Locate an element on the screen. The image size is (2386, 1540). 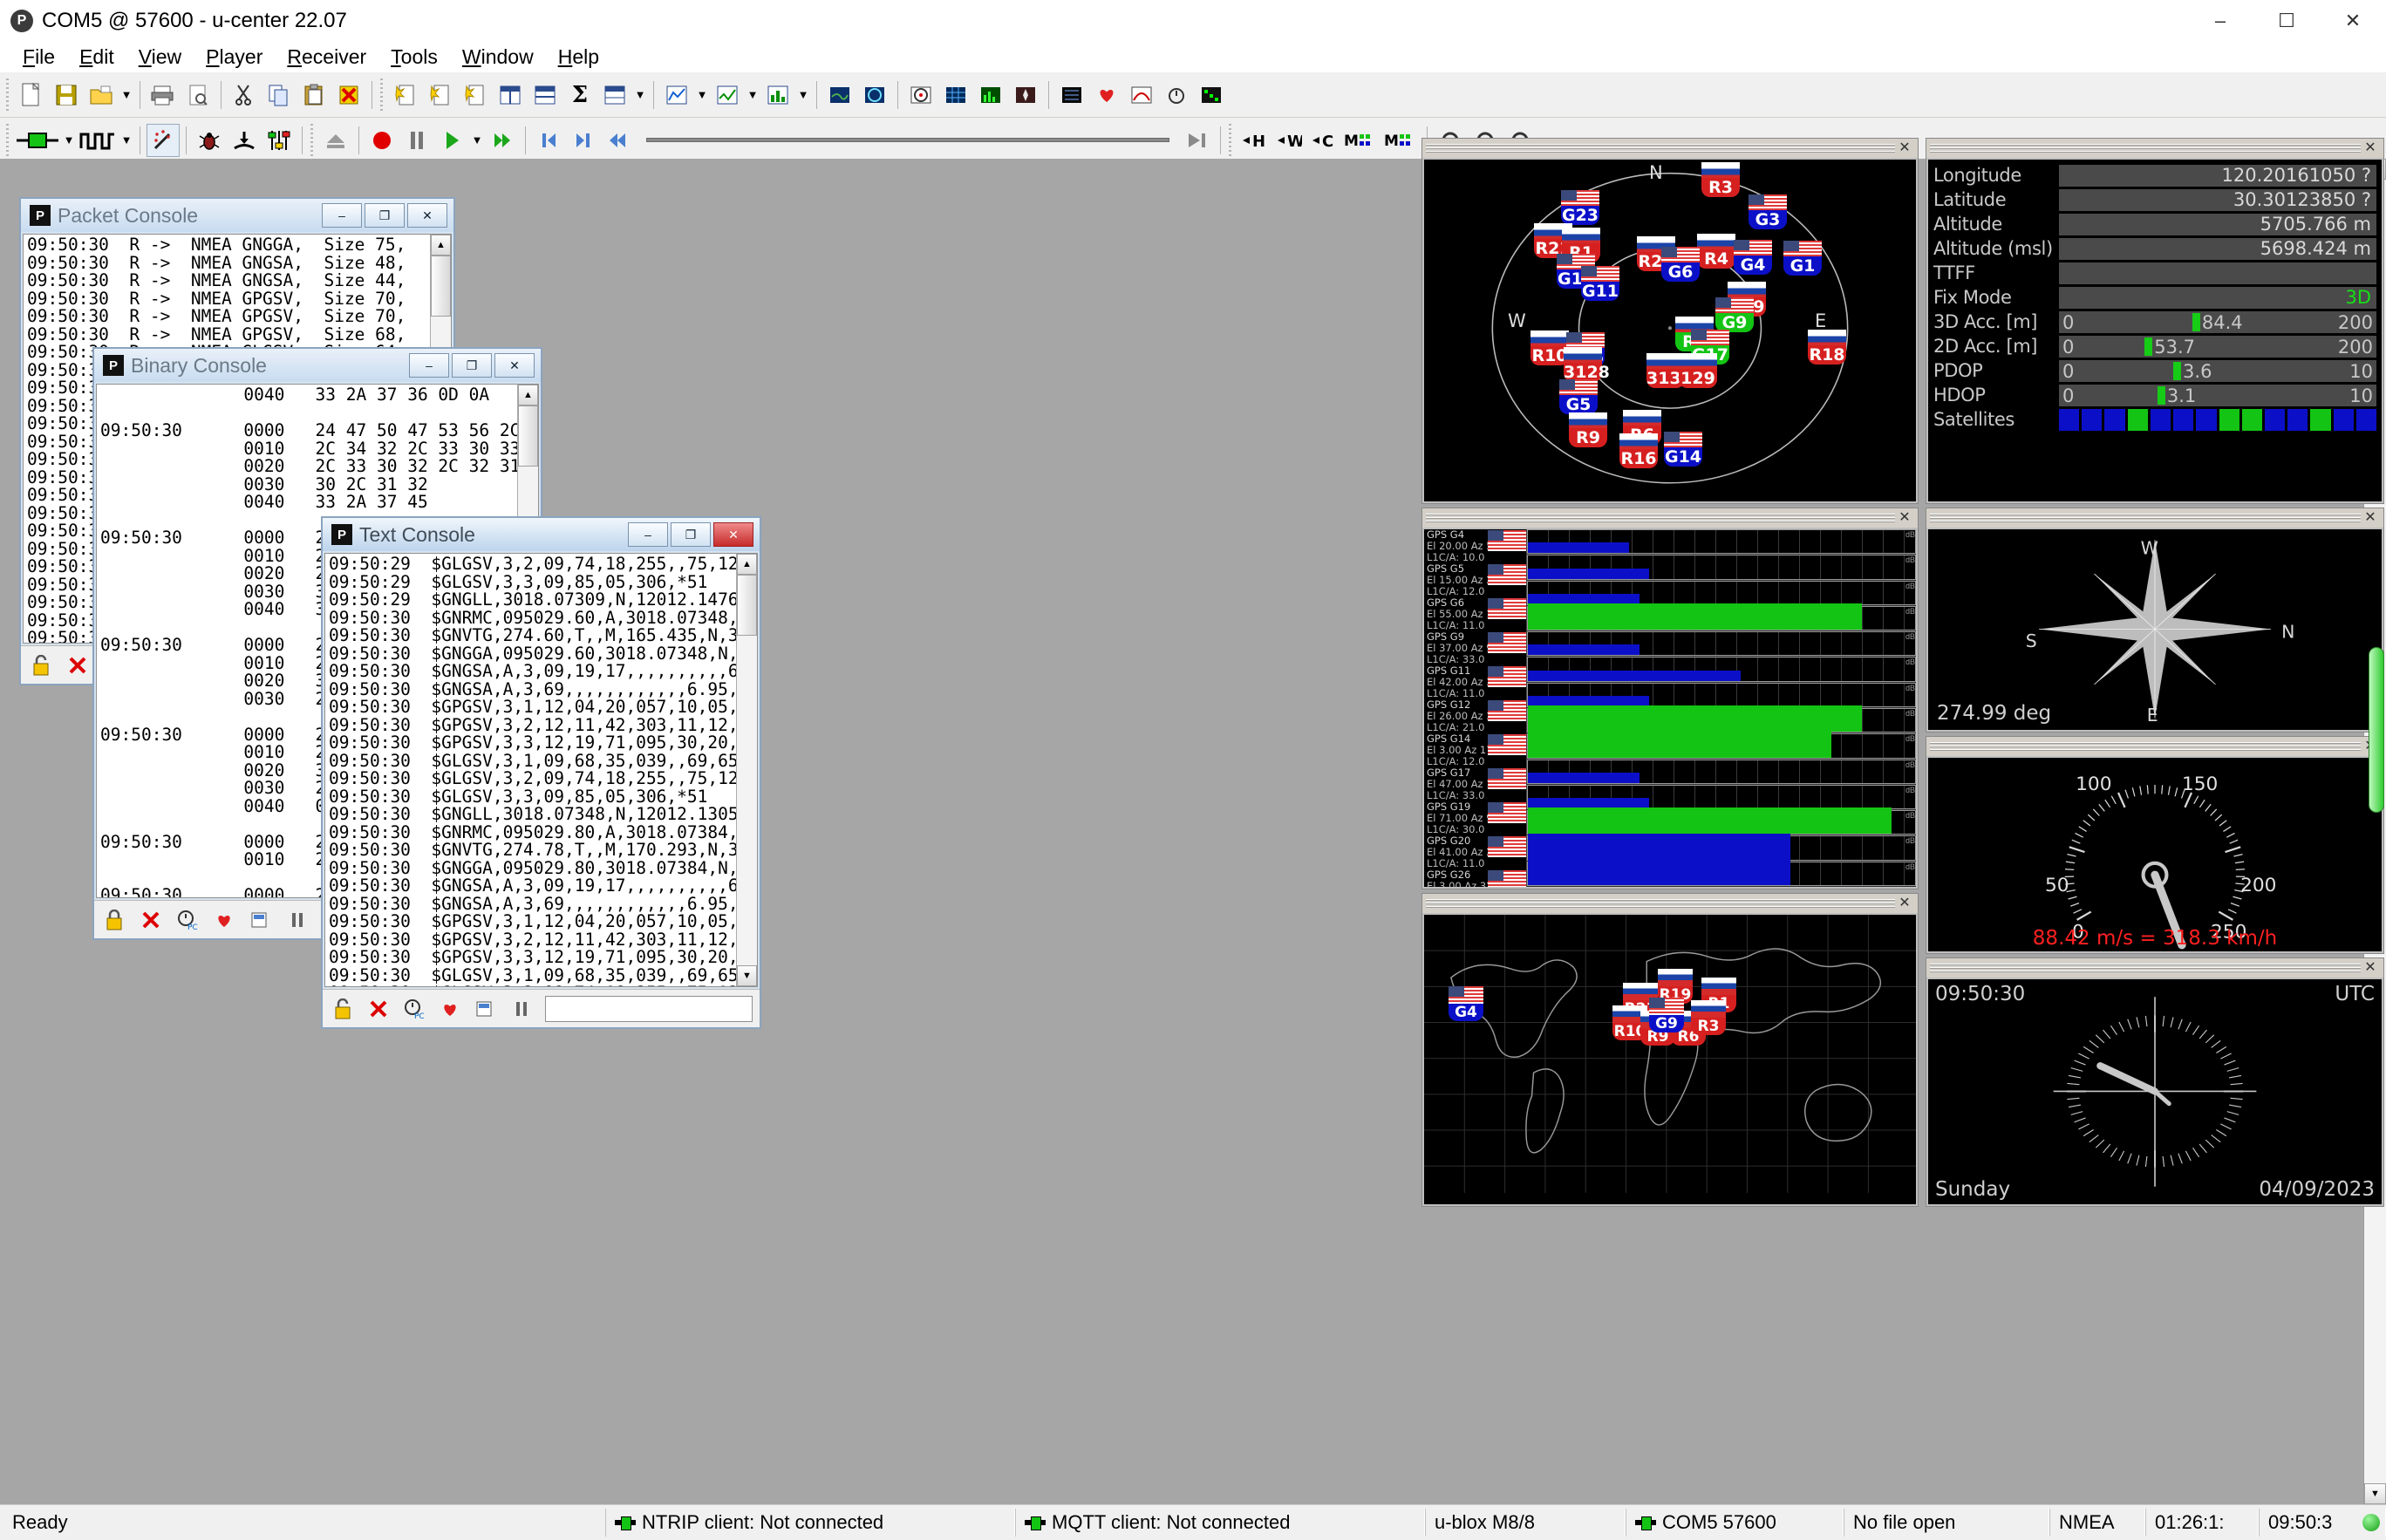
new-doc-star-icon is located at coordinates (405, 95).